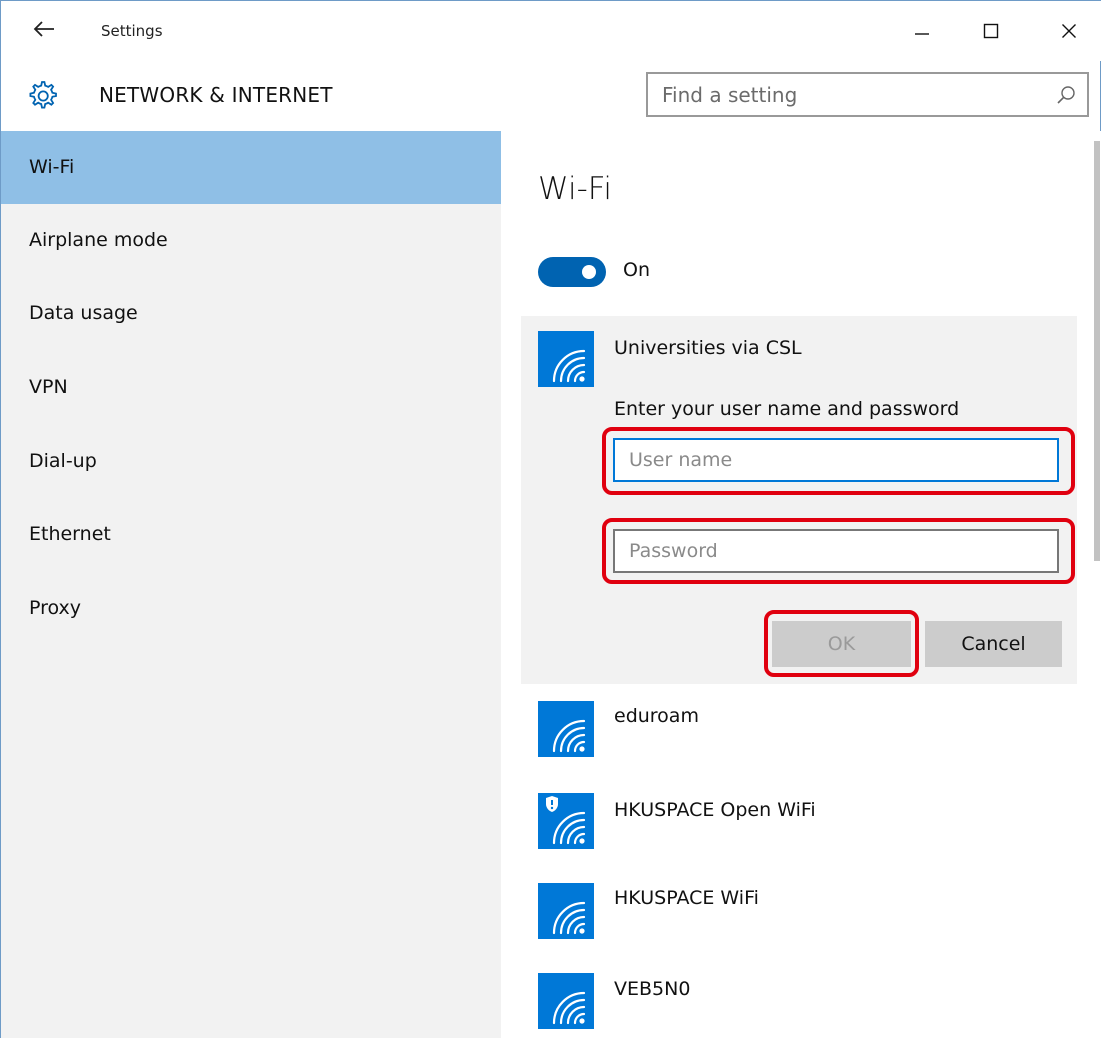 The height and width of the screenshot is (1038, 1101). I want to click on highlight-password, so click(838, 551).